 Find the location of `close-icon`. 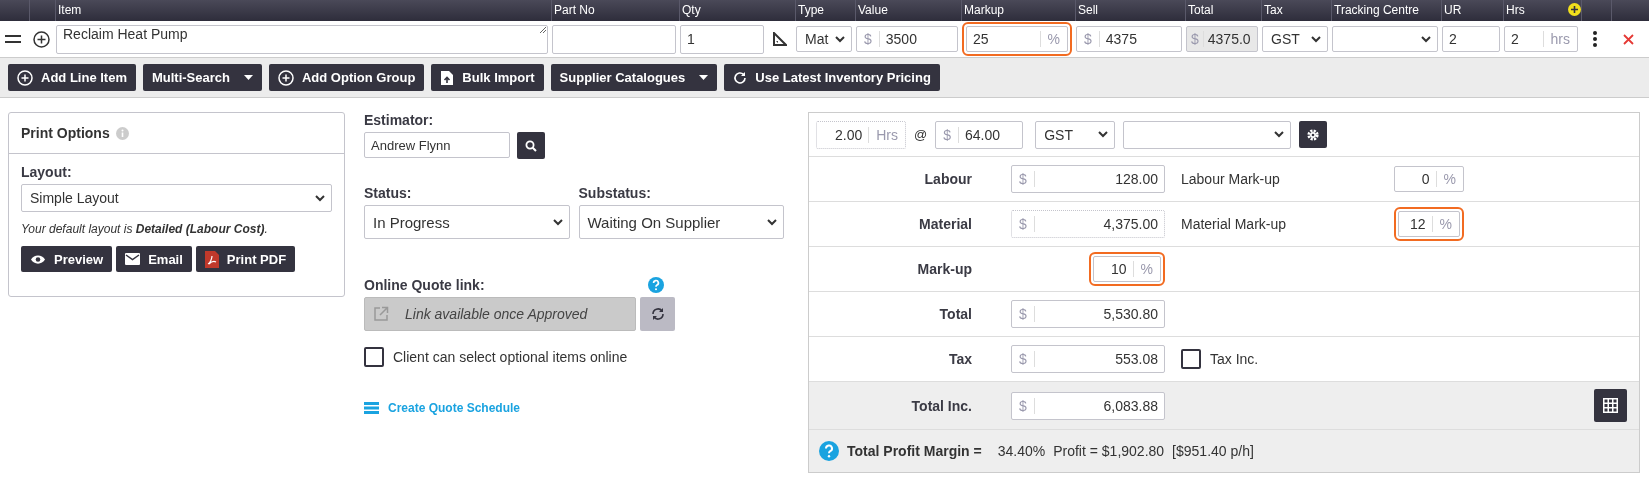

close-icon is located at coordinates (1628, 39).